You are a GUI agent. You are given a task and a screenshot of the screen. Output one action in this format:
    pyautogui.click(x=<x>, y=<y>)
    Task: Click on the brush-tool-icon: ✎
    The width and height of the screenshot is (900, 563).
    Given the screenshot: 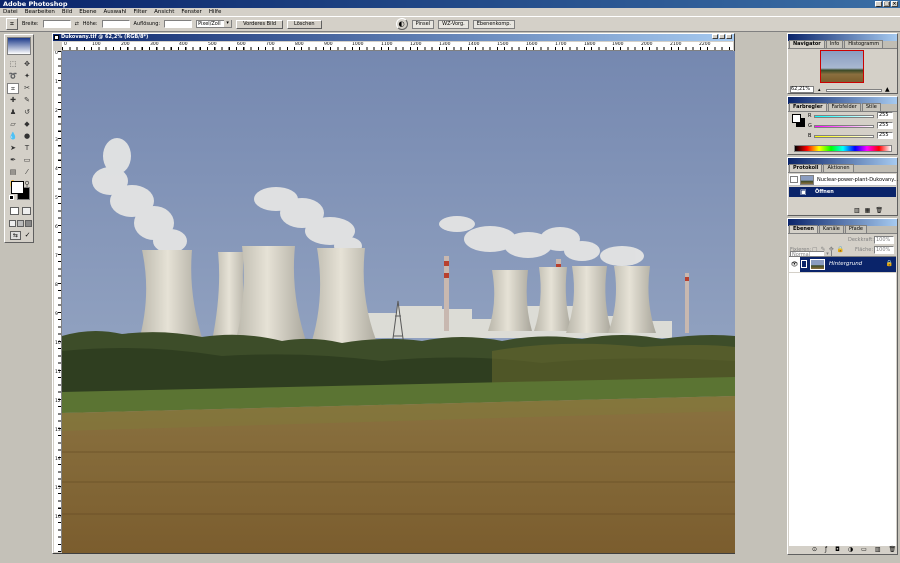 What is the action you would take?
    pyautogui.click(x=27, y=100)
    